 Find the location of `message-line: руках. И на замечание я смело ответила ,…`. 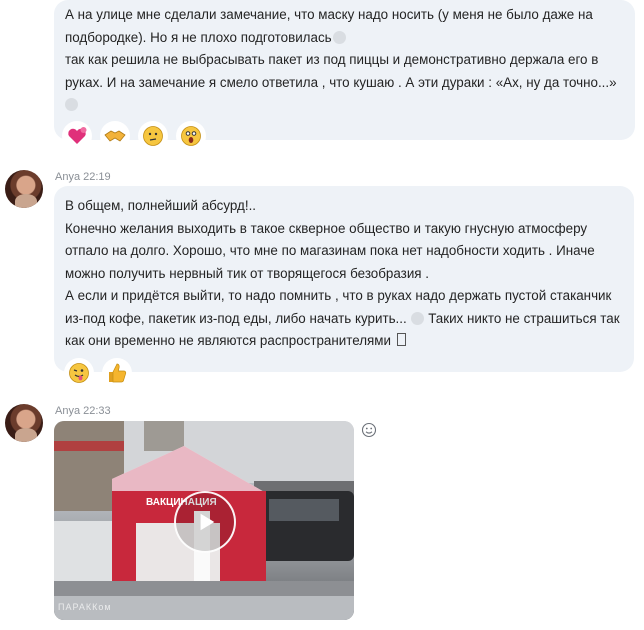

message-line: руках. И на замечание я смело ответила ,… is located at coordinates (341, 82).